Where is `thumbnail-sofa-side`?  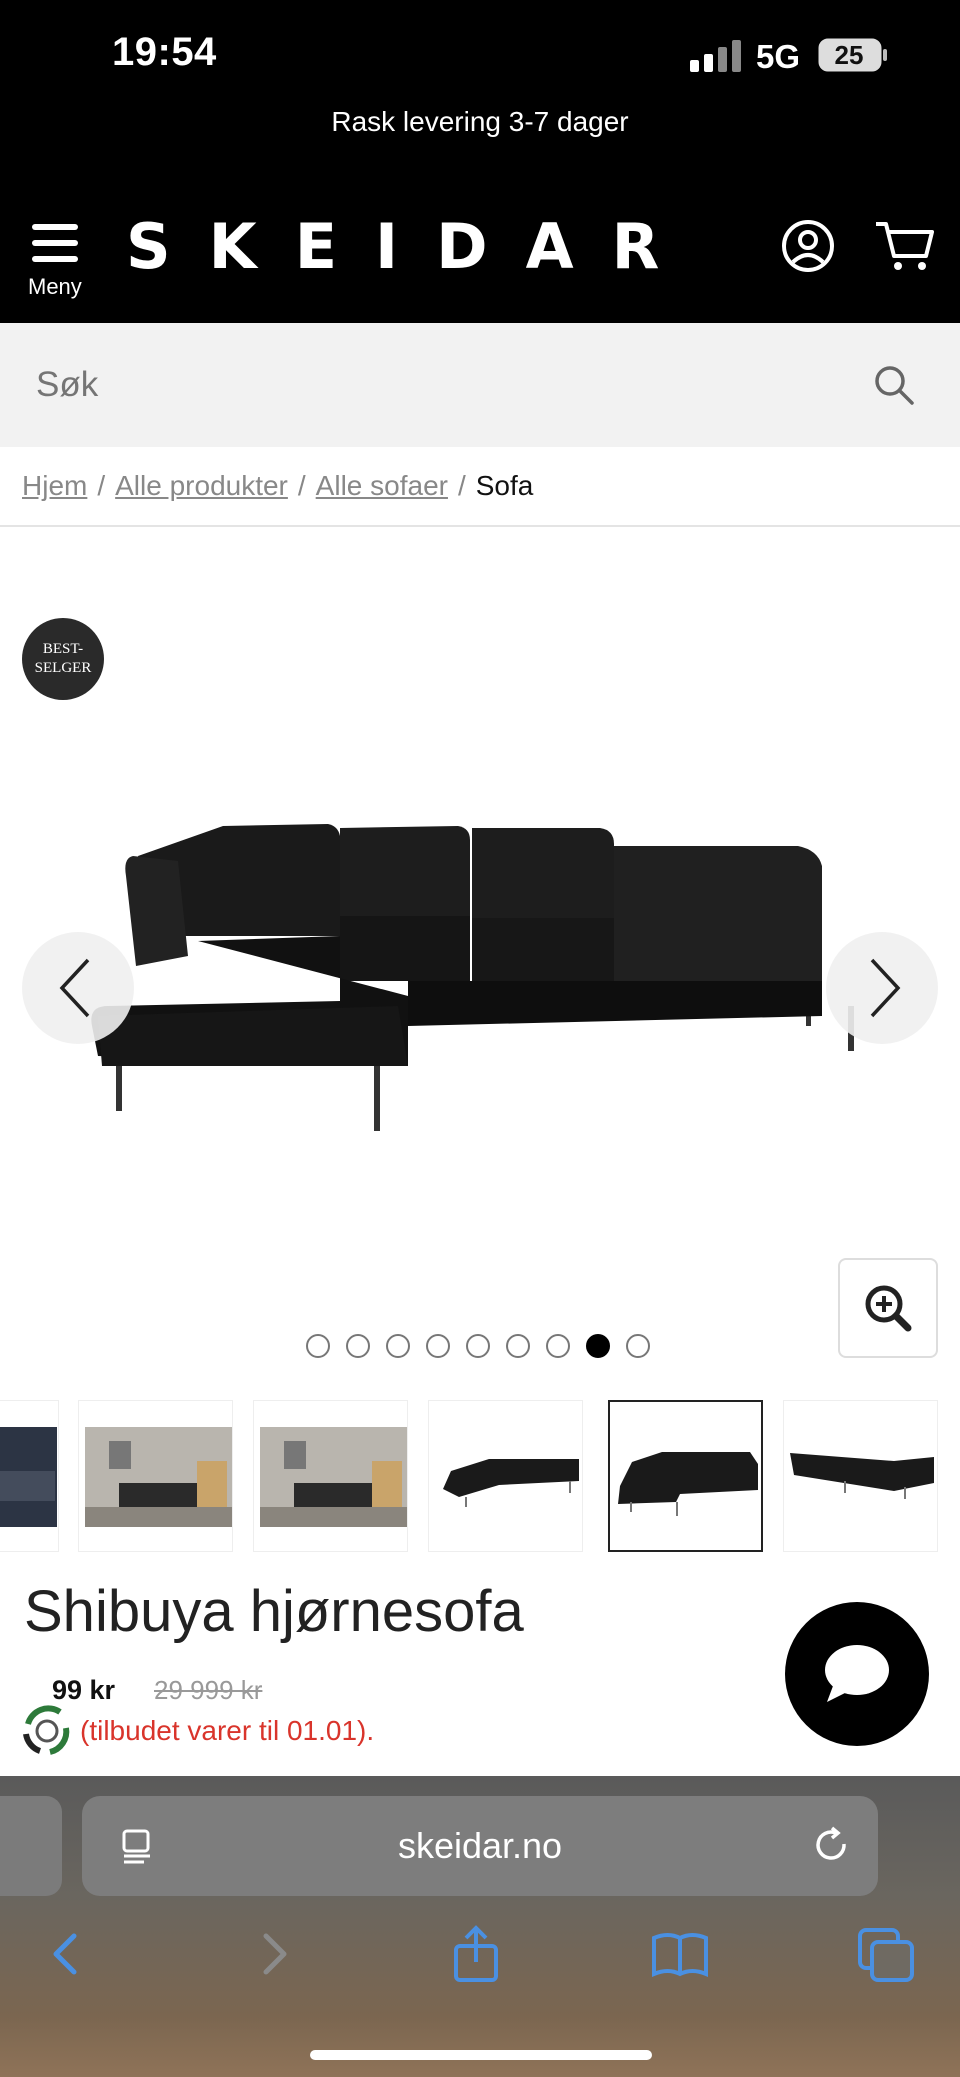
thumbnail-sofa-side is located at coordinates (505, 1476).